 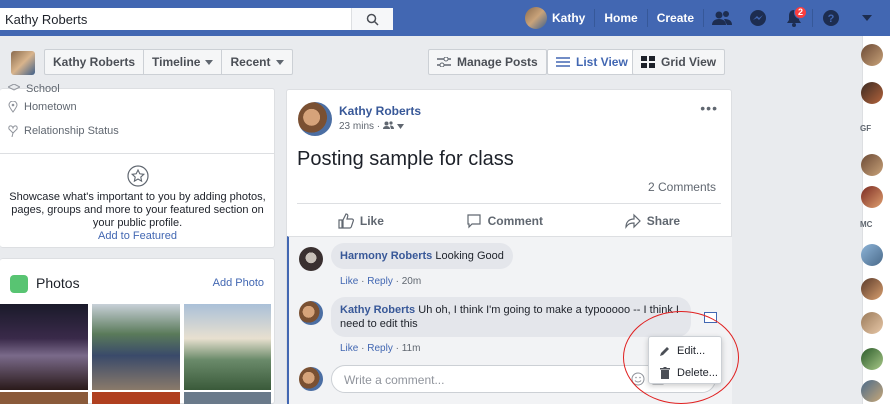 I want to click on right-sidebar: GF MC, so click(x=875, y=220).